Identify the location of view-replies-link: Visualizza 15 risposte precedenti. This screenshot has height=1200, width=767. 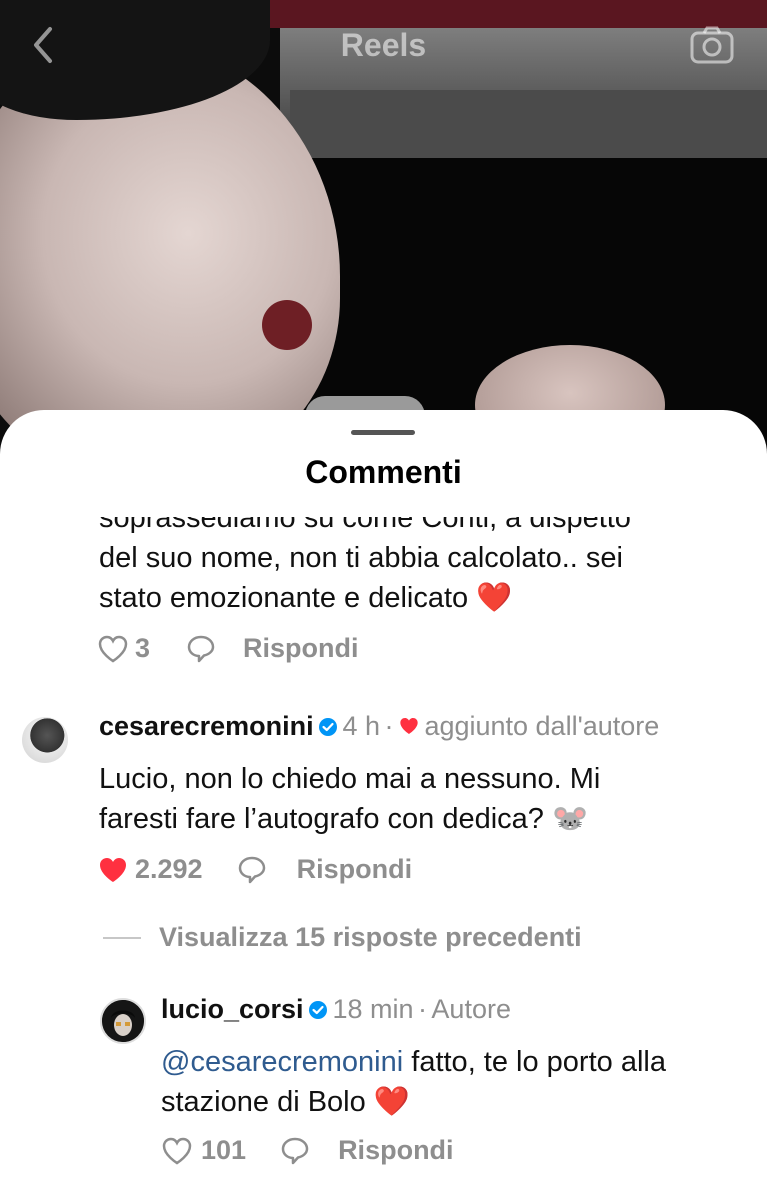
(370, 937).